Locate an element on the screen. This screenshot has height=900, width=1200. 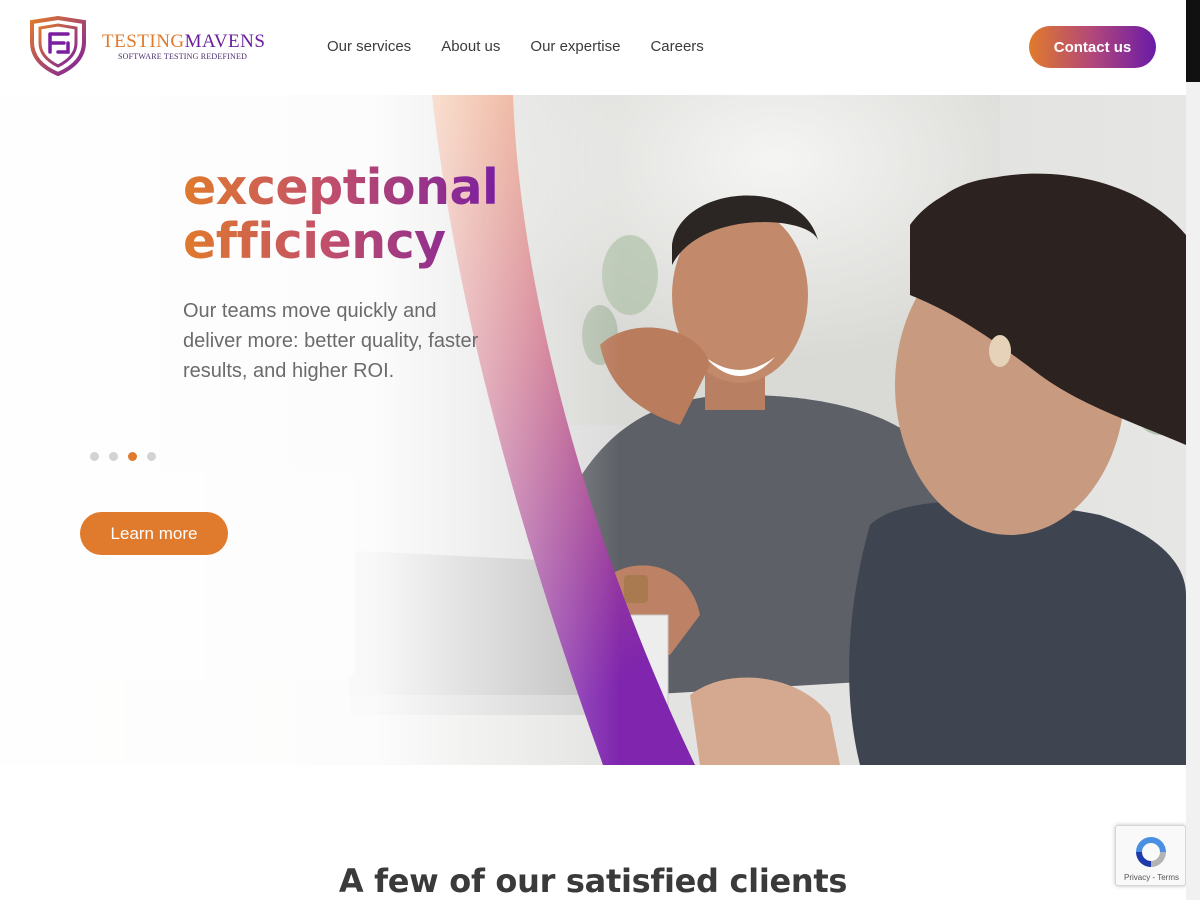
contact-us-button: Contact us is located at coordinates (1092, 47).